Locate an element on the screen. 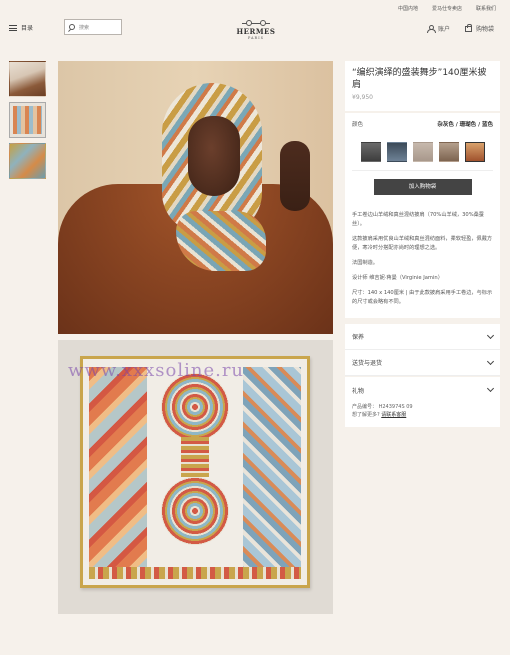  accordion-gift: 礼物 产品编号： H243974S 09 想了解更多? 请联系客服 is located at coordinates (422, 402).